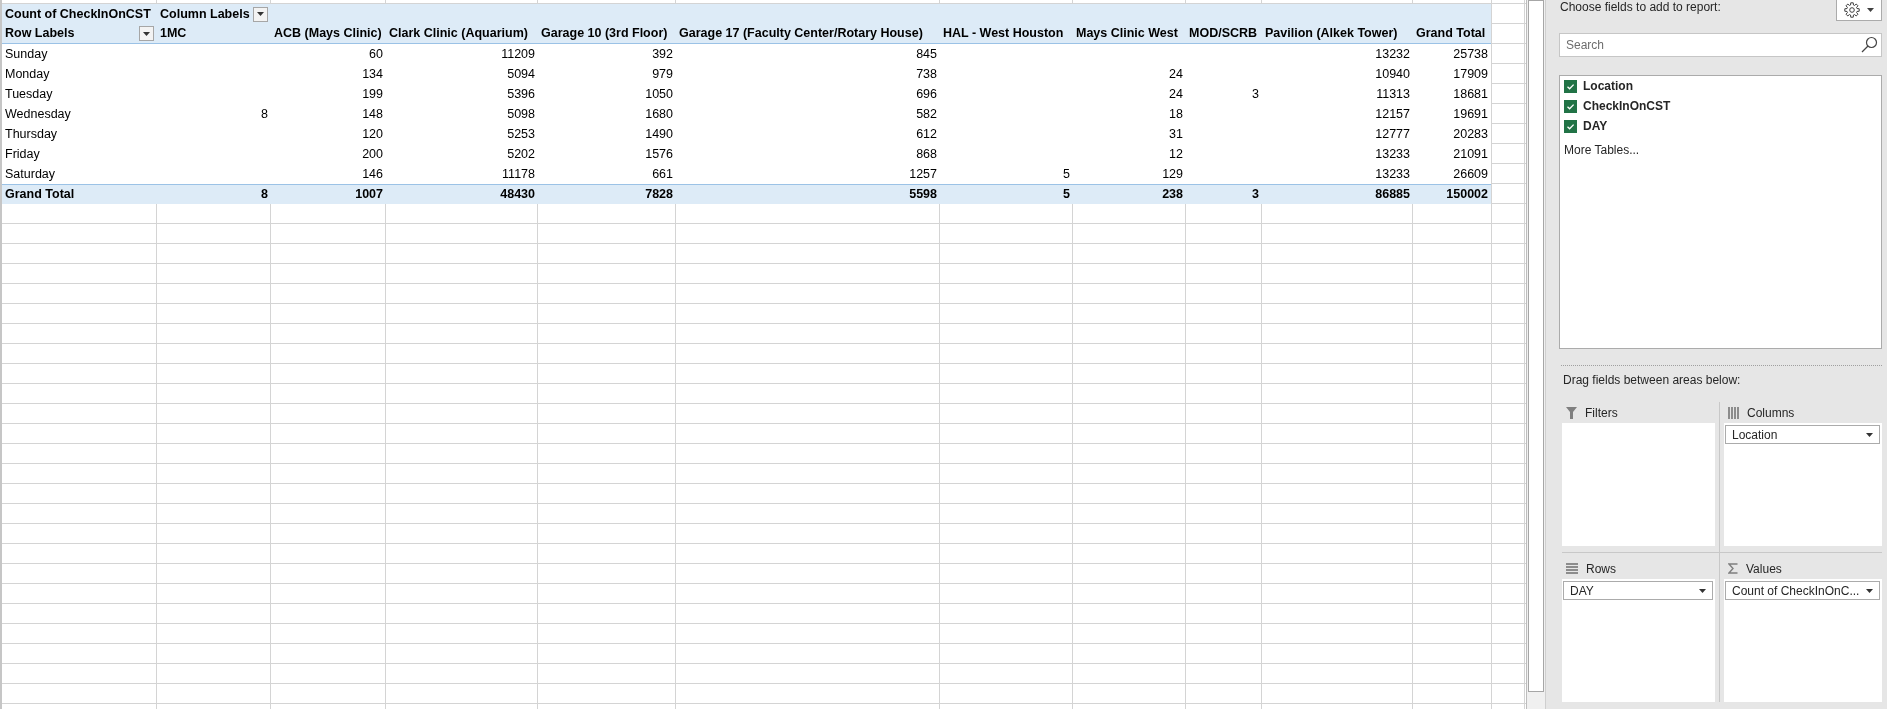  I want to click on row-label: Friday, so click(22, 154).